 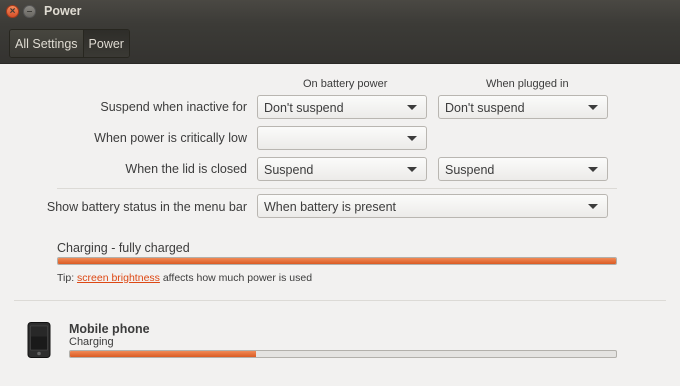 I want to click on battery-level-bar, so click(x=337, y=261).